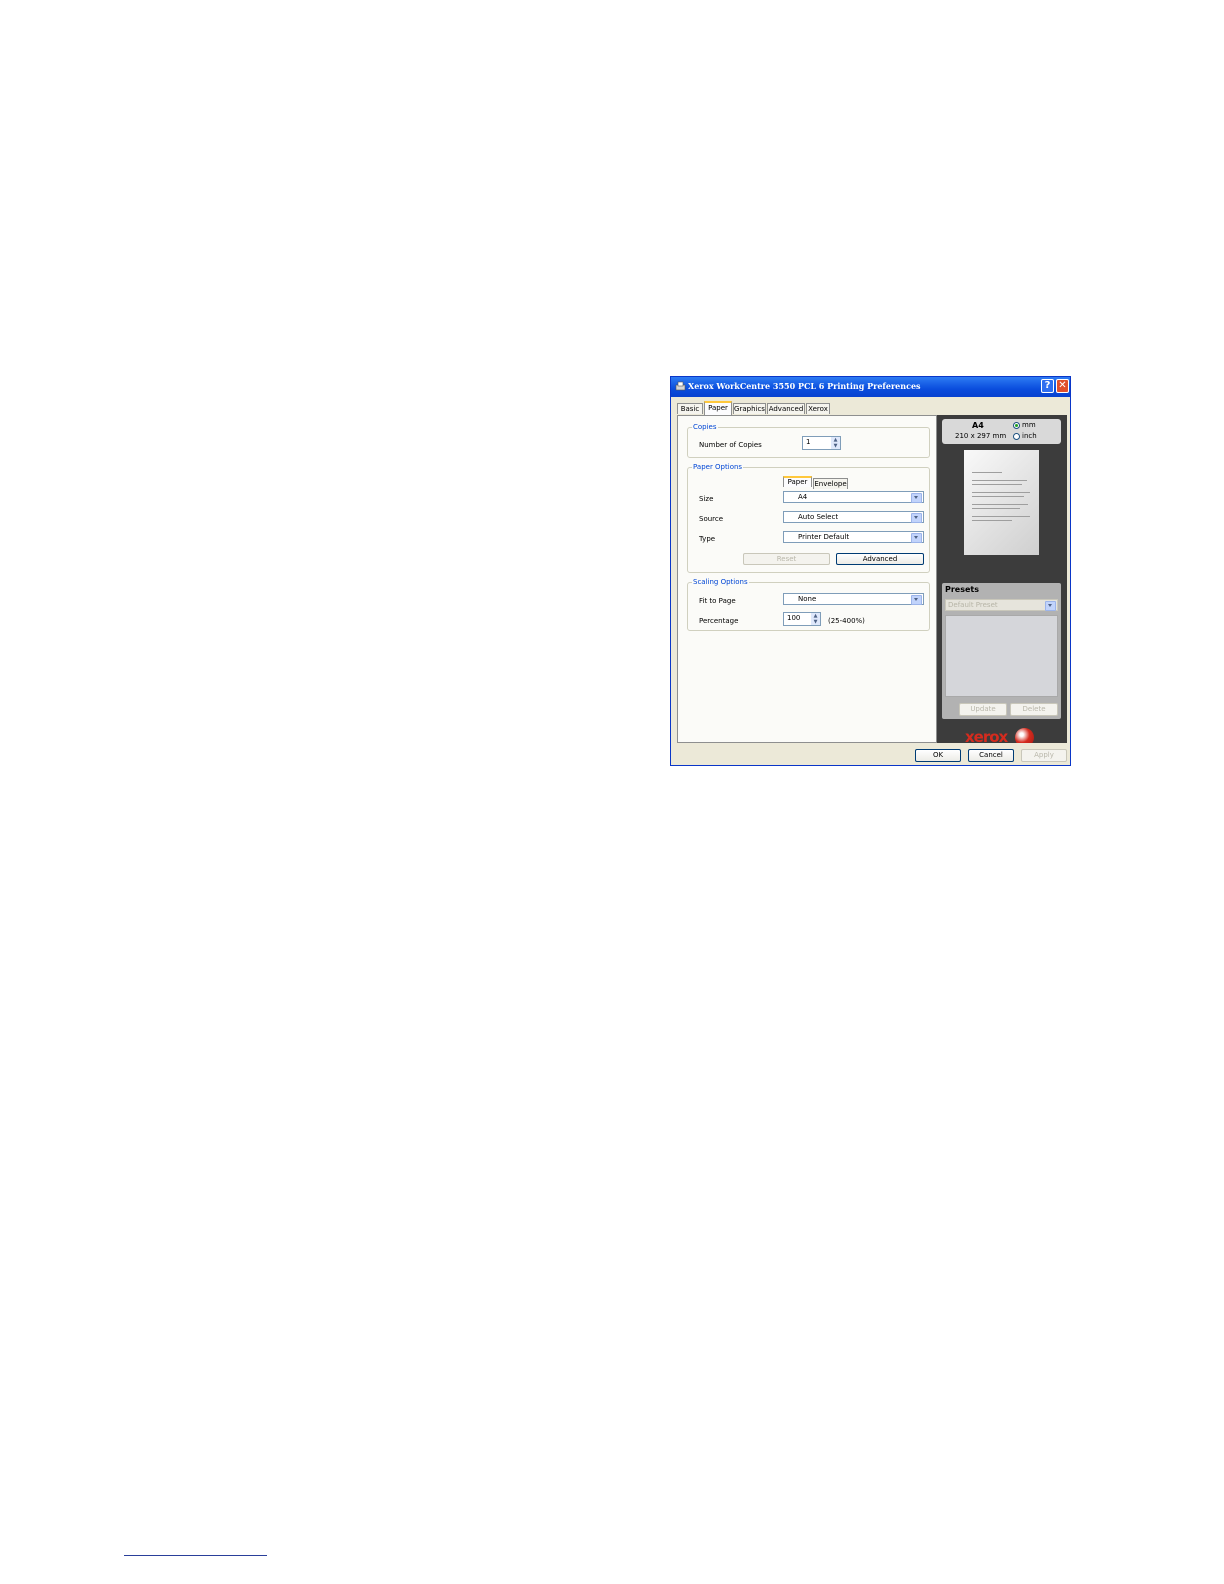  I want to click on delete-preset-button: Delete, so click(1034, 709).